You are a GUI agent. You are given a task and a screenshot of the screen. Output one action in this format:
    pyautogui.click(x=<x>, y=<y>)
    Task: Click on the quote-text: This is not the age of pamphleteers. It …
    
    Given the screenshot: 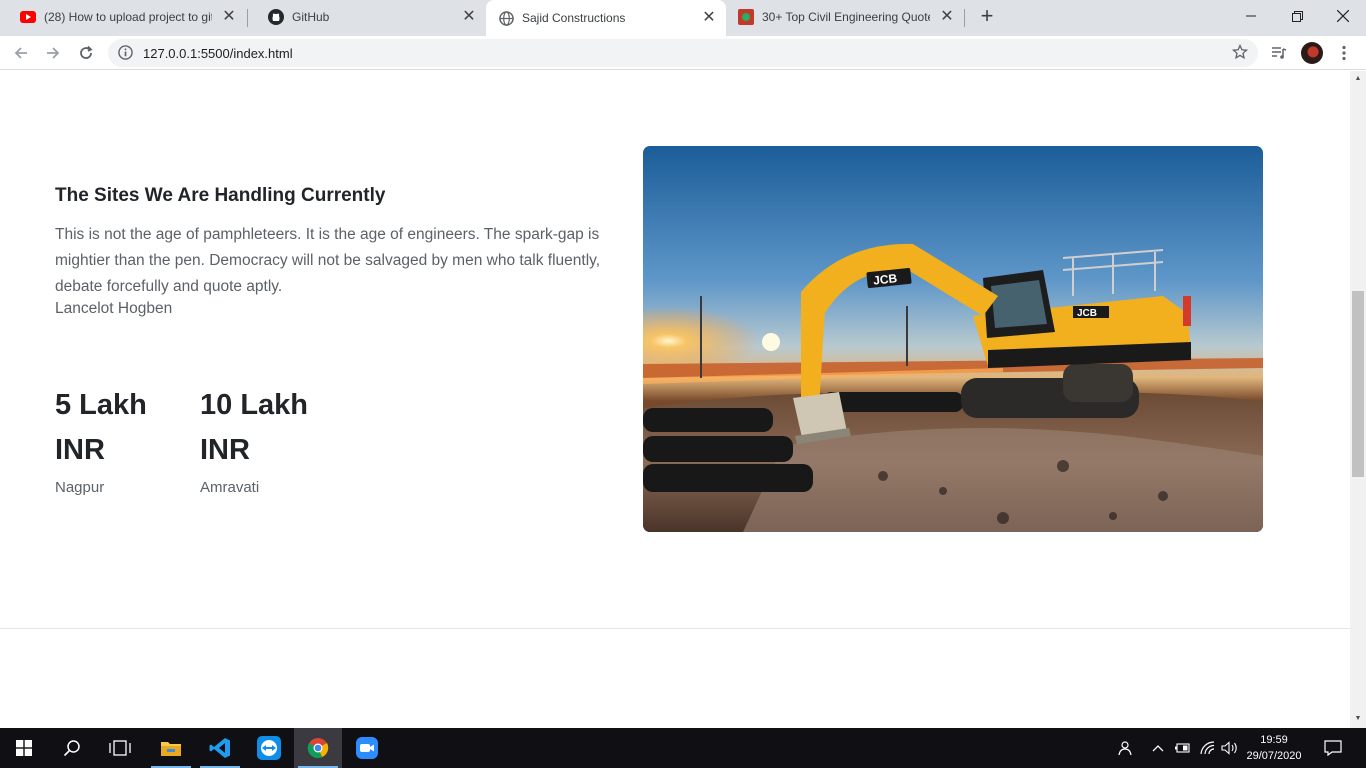 What is the action you would take?
    pyautogui.click(x=328, y=260)
    